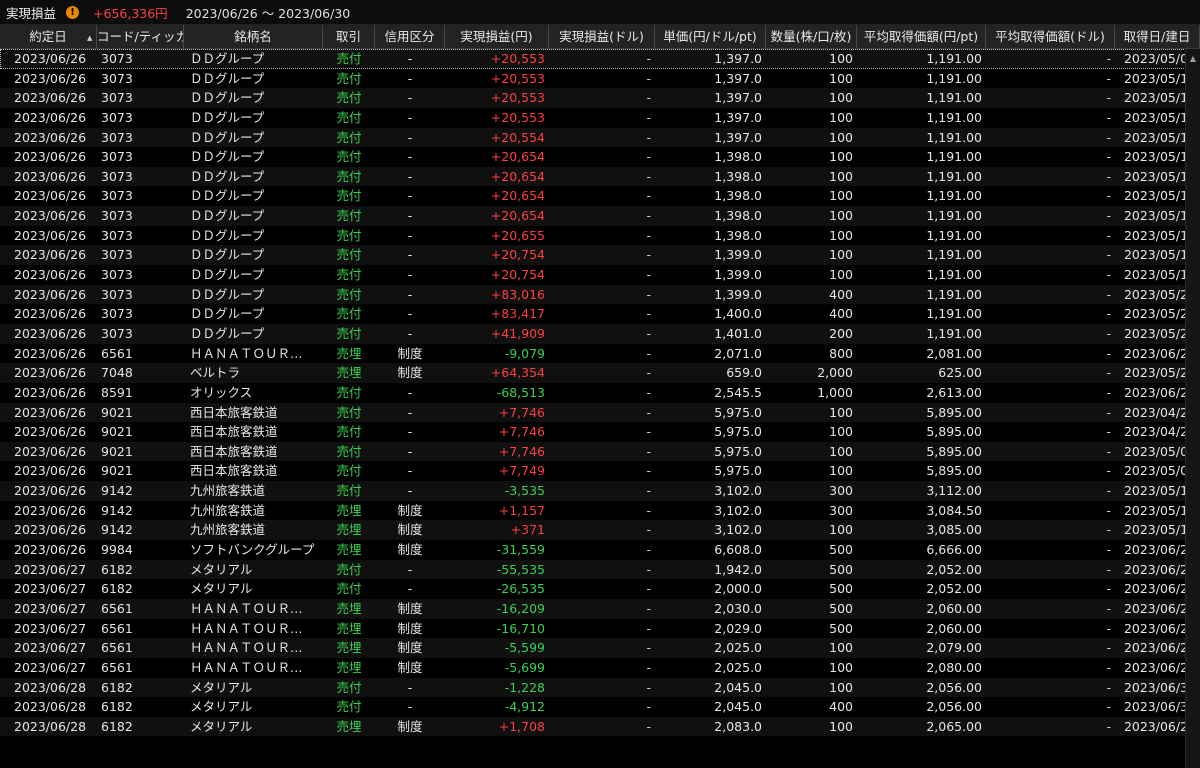  I want to click on column-header-unit-price: 単価(円/ドル/pt), so click(710, 36).